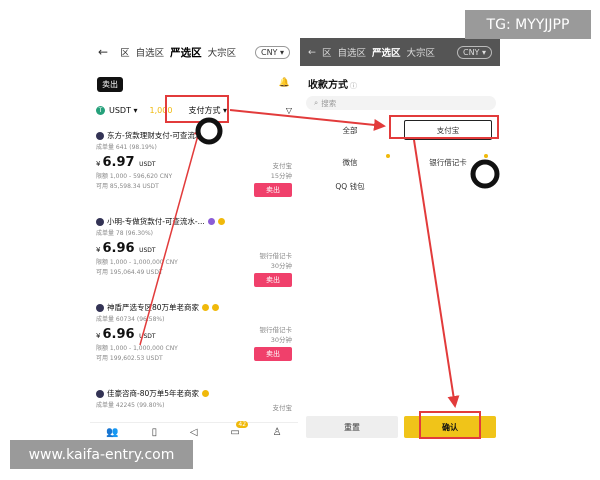 This screenshot has height=480, width=600. I want to click on top-nav-dimmed: ← 区 自选区 严选区 大宗区 CNY ▾, so click(400, 52).